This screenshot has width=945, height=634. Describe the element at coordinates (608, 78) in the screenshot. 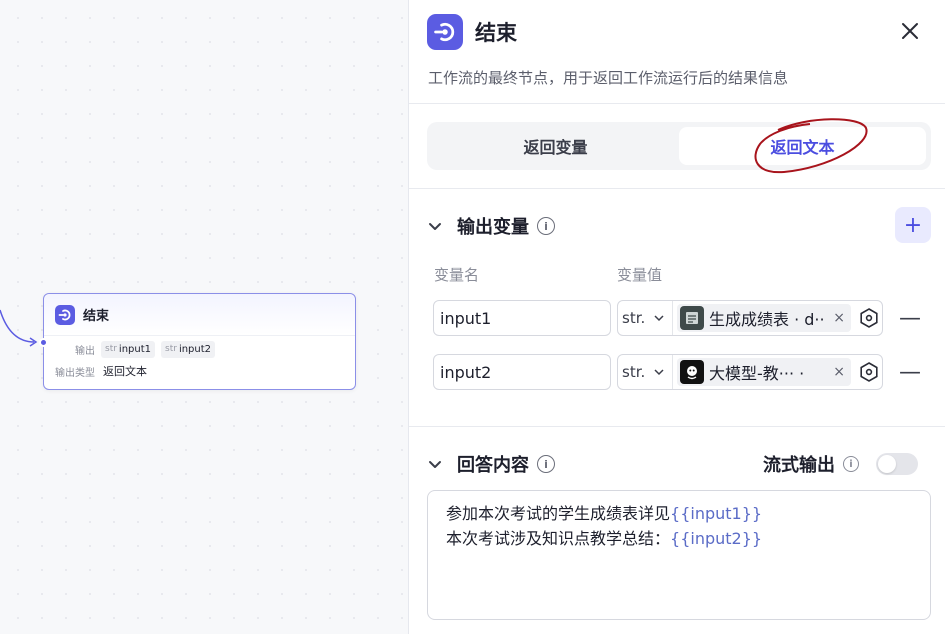

I see `panel-description: 工作流的最终节点，用于返回工作流运行后的结果信息` at that location.